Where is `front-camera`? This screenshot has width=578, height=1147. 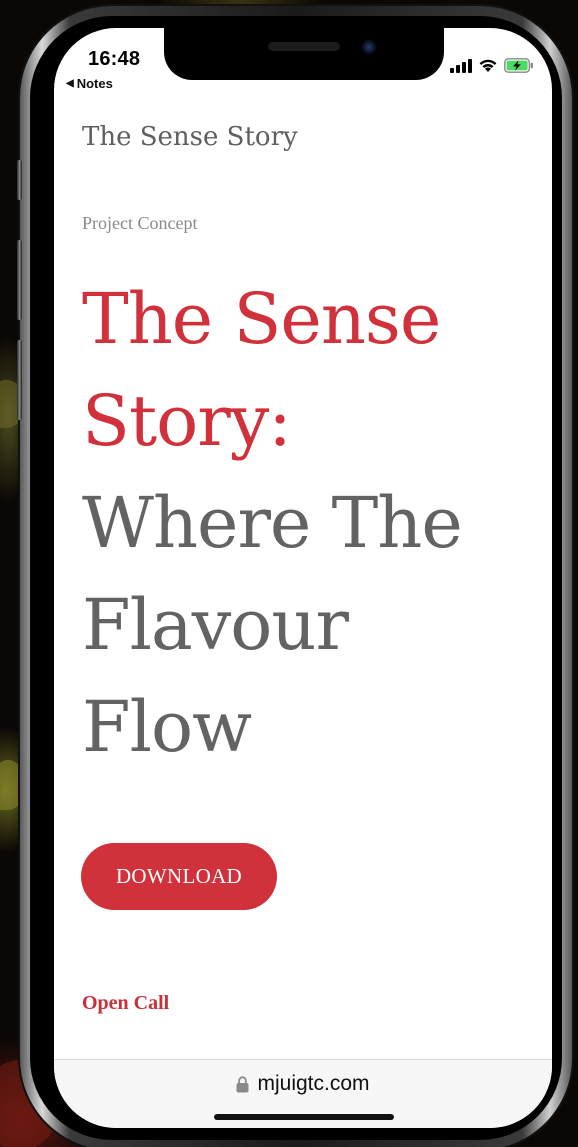 front-camera is located at coordinates (369, 47).